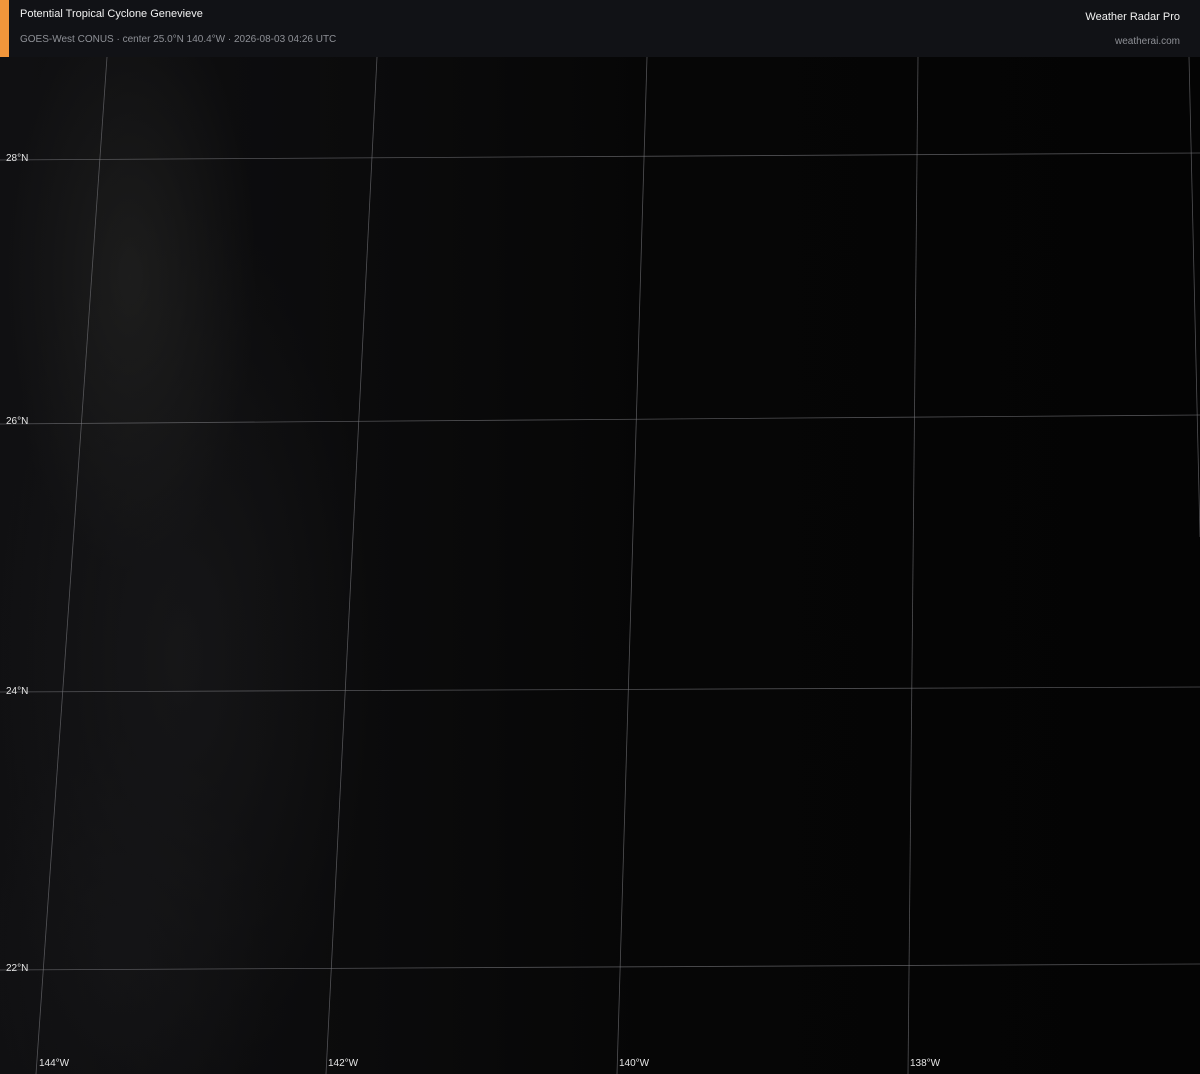 The height and width of the screenshot is (1074, 1200). What do you see at coordinates (913, 565) in the screenshot?
I see `lon-line-138w` at bounding box center [913, 565].